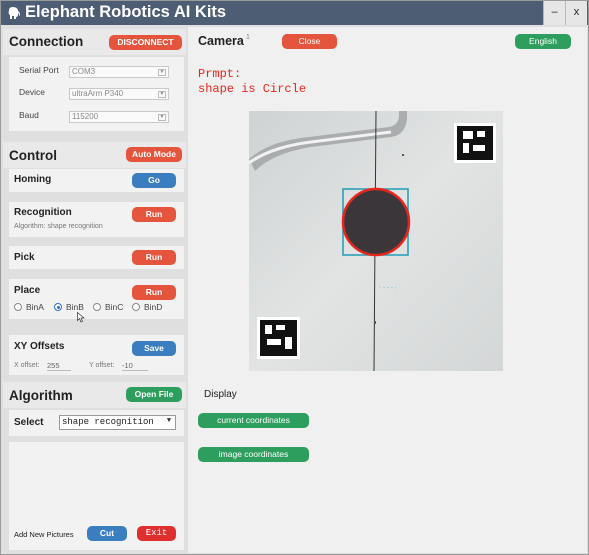 This screenshot has height=555, width=589. Describe the element at coordinates (27, 290) in the screenshot. I see `place-label: Place` at that location.